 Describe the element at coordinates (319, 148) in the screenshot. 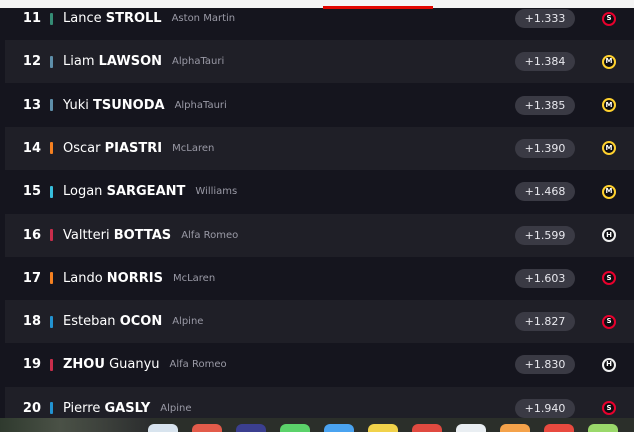

I see `table-row: 14 Oscar PIASTRI McLaren +1.390 M` at that location.